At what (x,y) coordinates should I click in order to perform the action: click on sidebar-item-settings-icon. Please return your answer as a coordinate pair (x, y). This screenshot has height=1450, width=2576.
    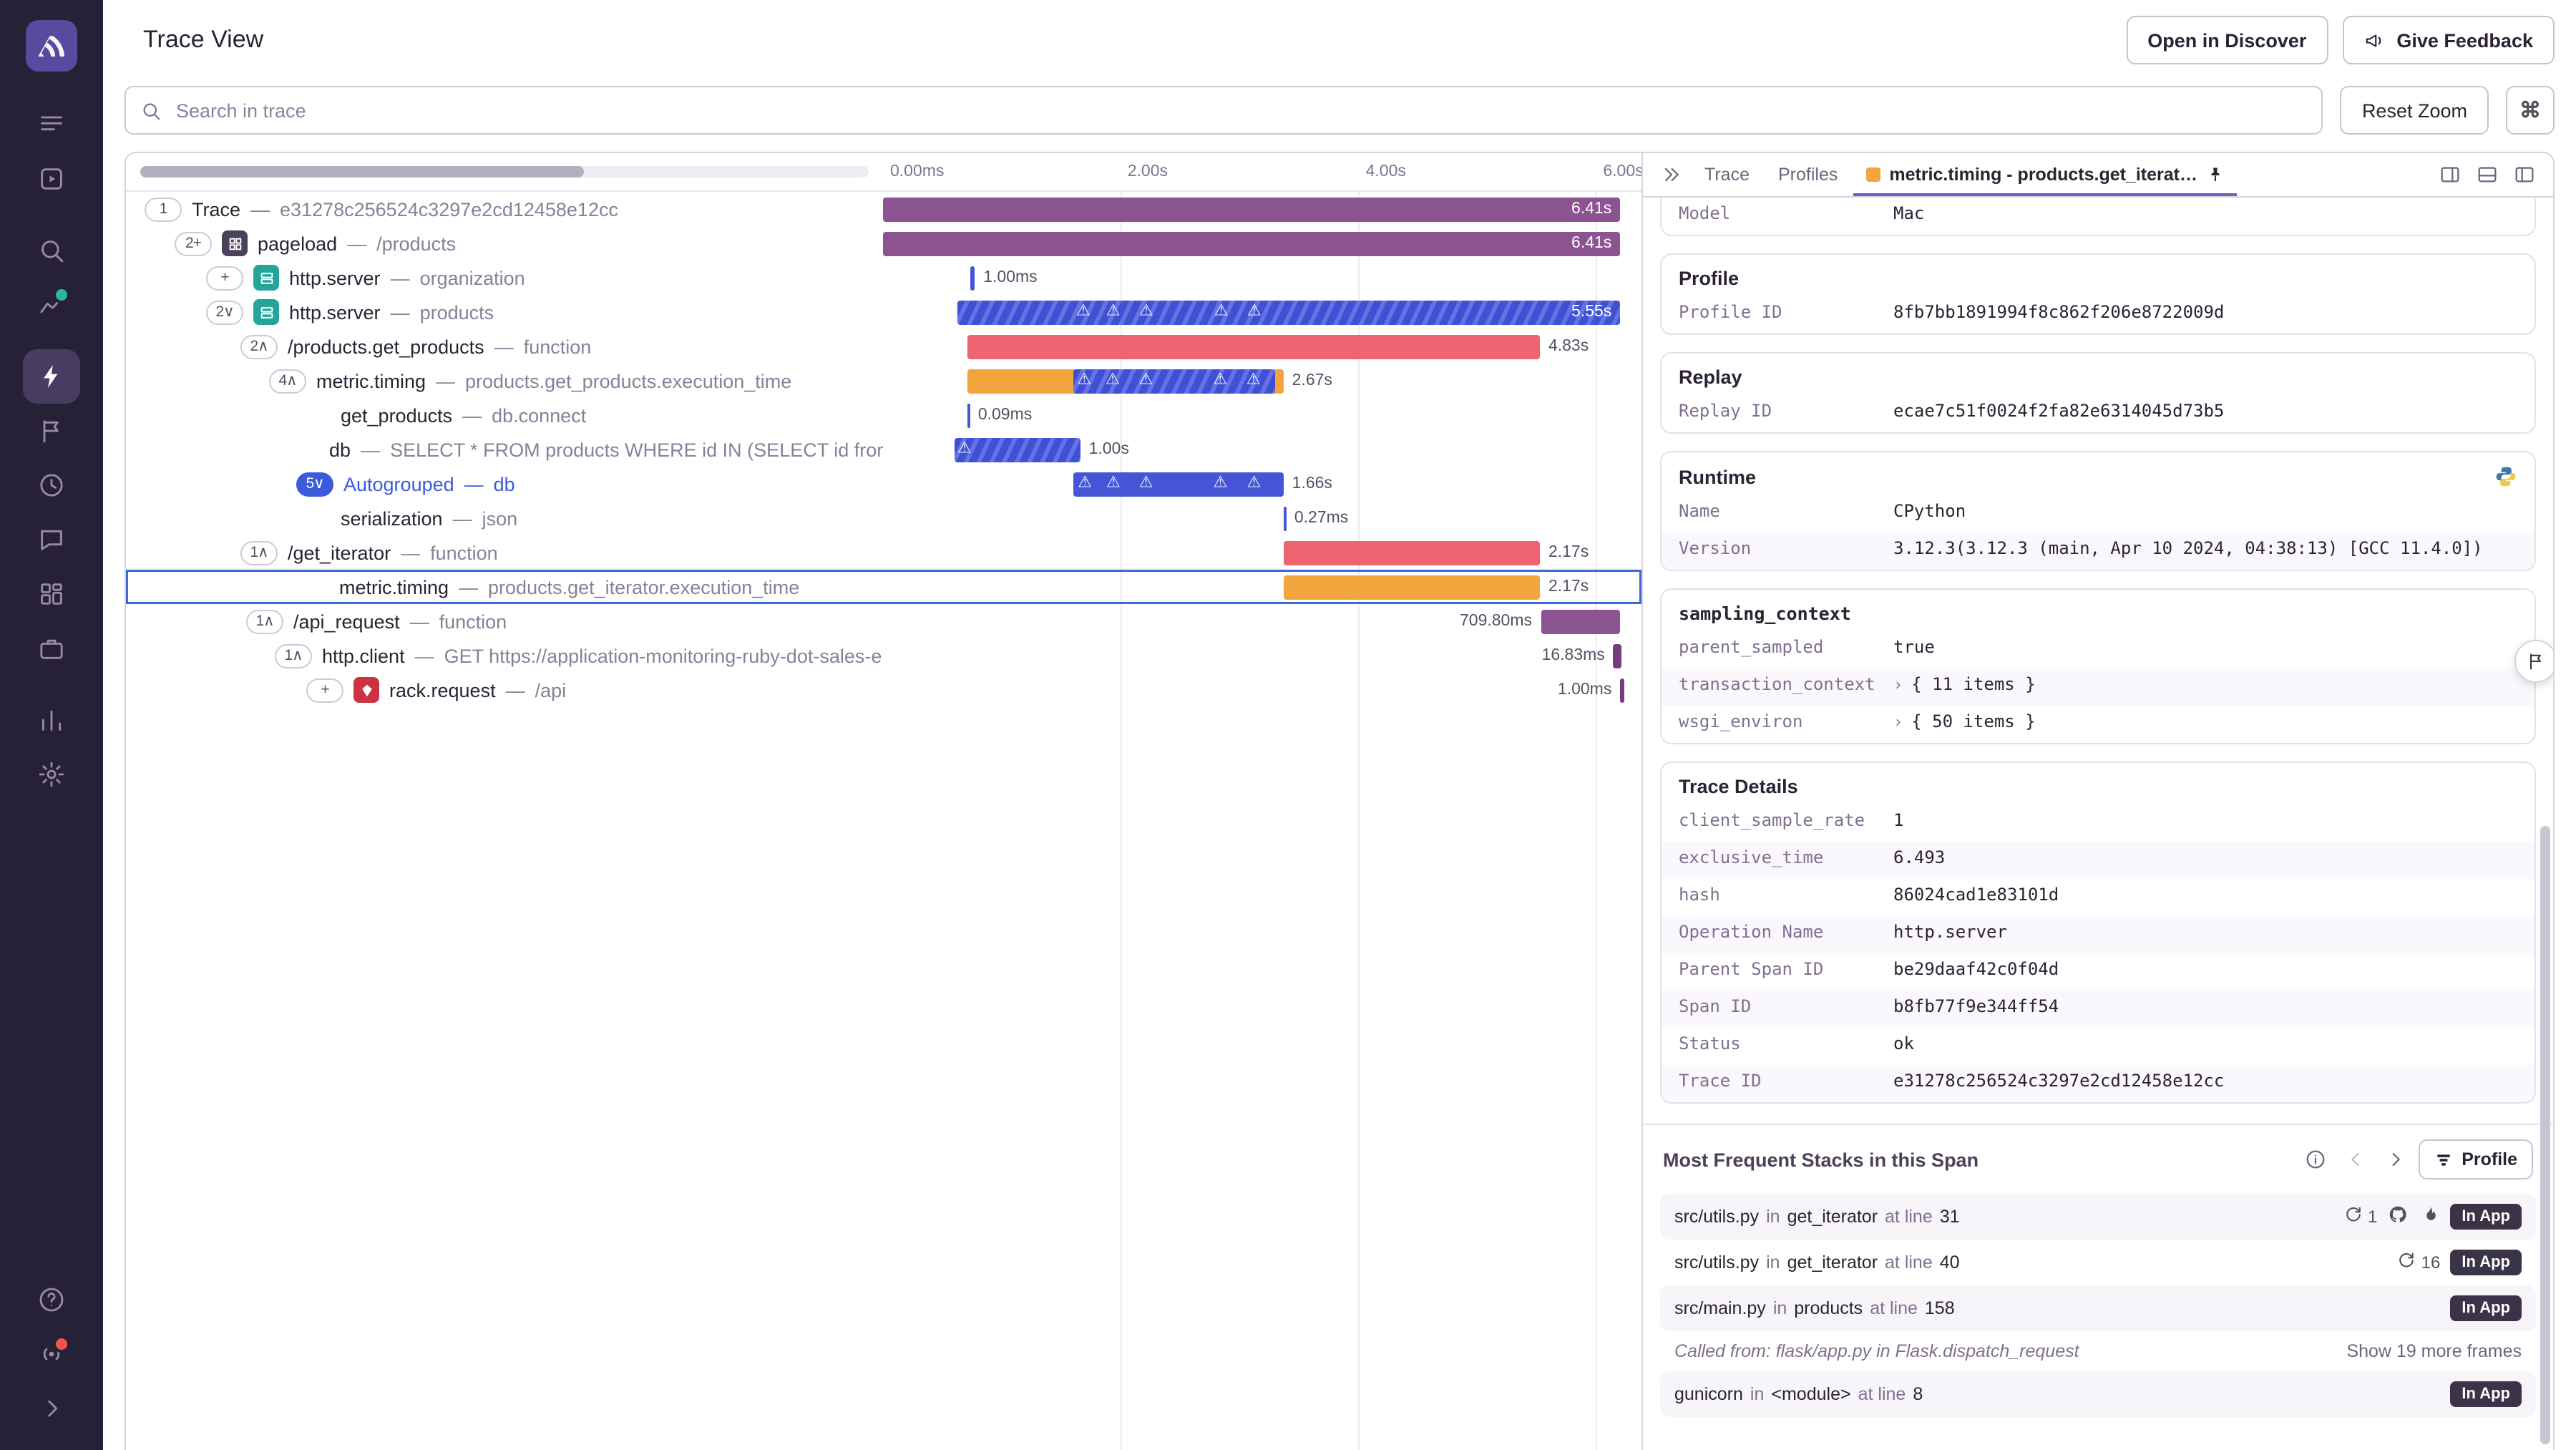
    Looking at the image, I should click on (51, 774).